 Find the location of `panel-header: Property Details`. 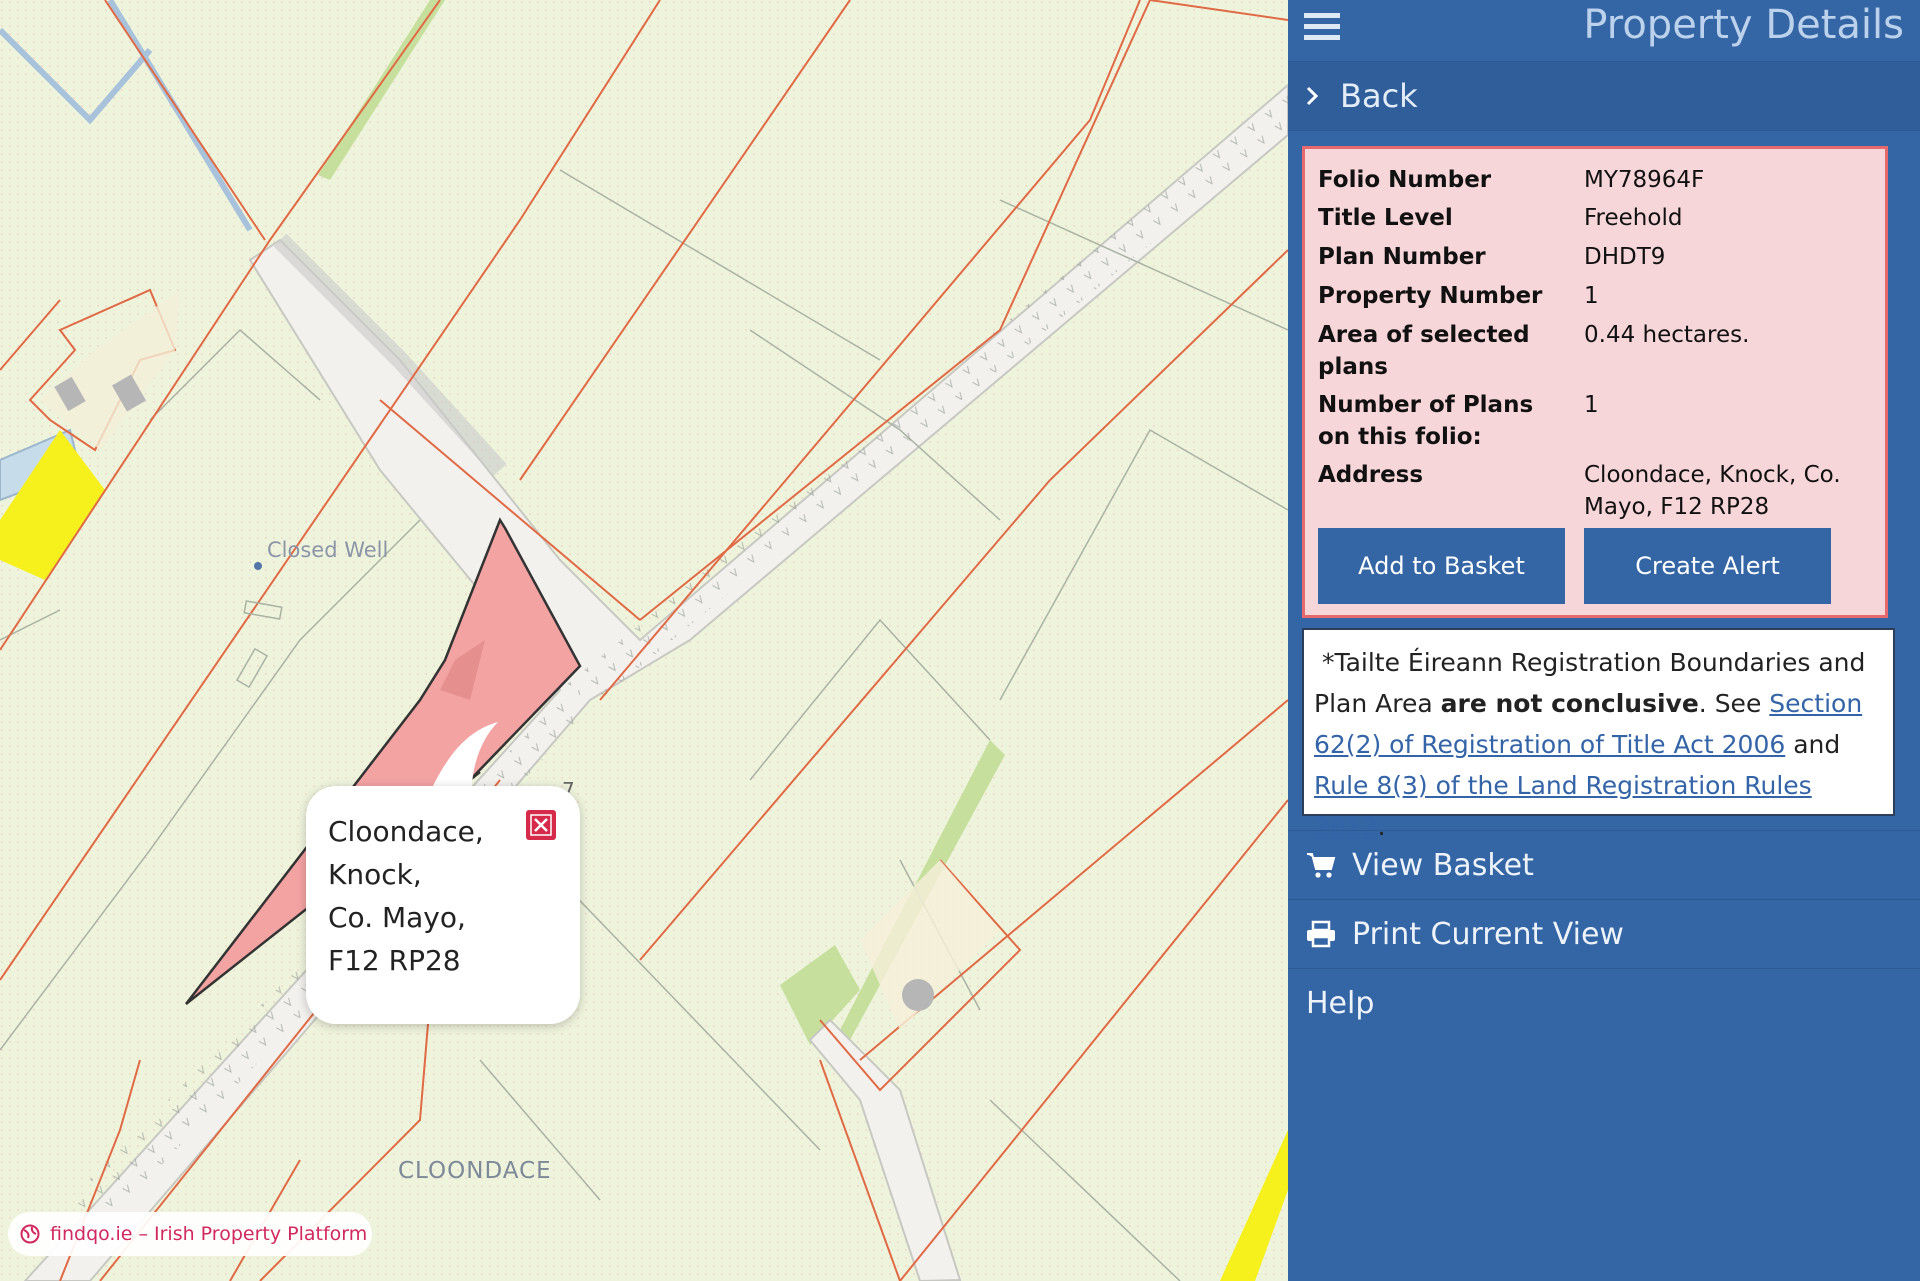

panel-header: Property Details is located at coordinates (1604, 31).